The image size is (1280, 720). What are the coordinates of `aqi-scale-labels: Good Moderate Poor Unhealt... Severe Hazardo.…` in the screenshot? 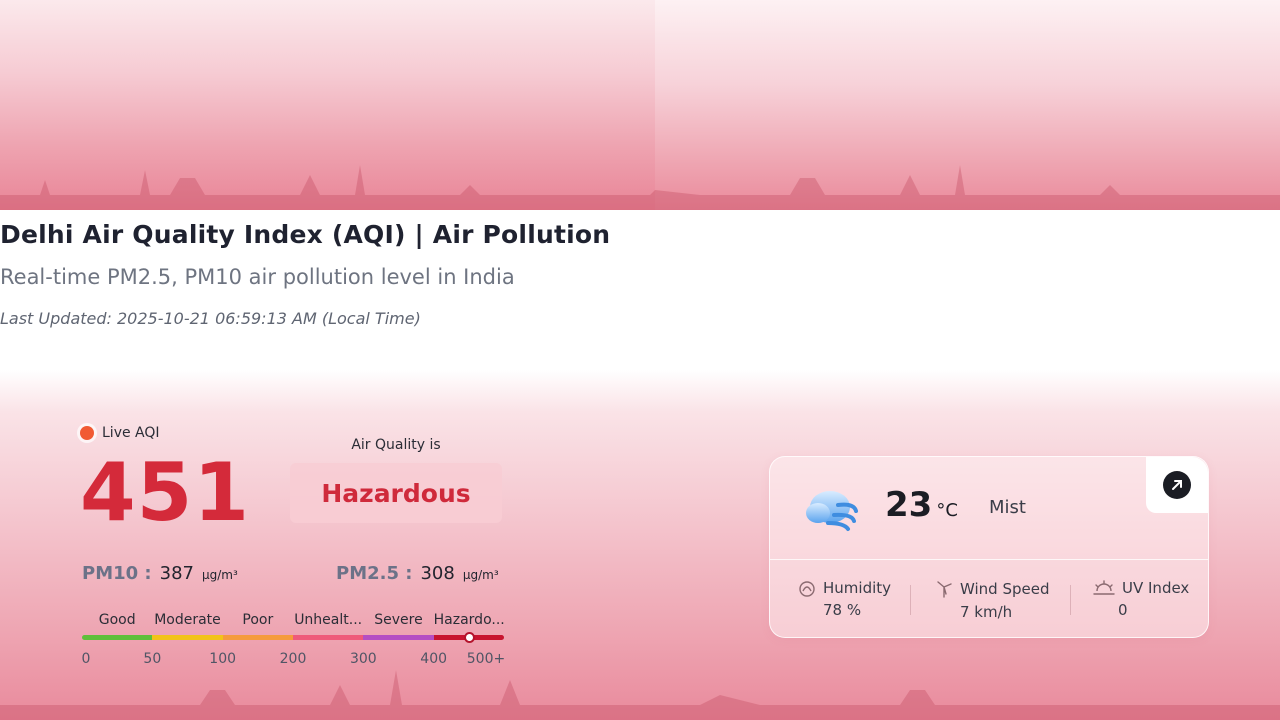 It's located at (293, 620).